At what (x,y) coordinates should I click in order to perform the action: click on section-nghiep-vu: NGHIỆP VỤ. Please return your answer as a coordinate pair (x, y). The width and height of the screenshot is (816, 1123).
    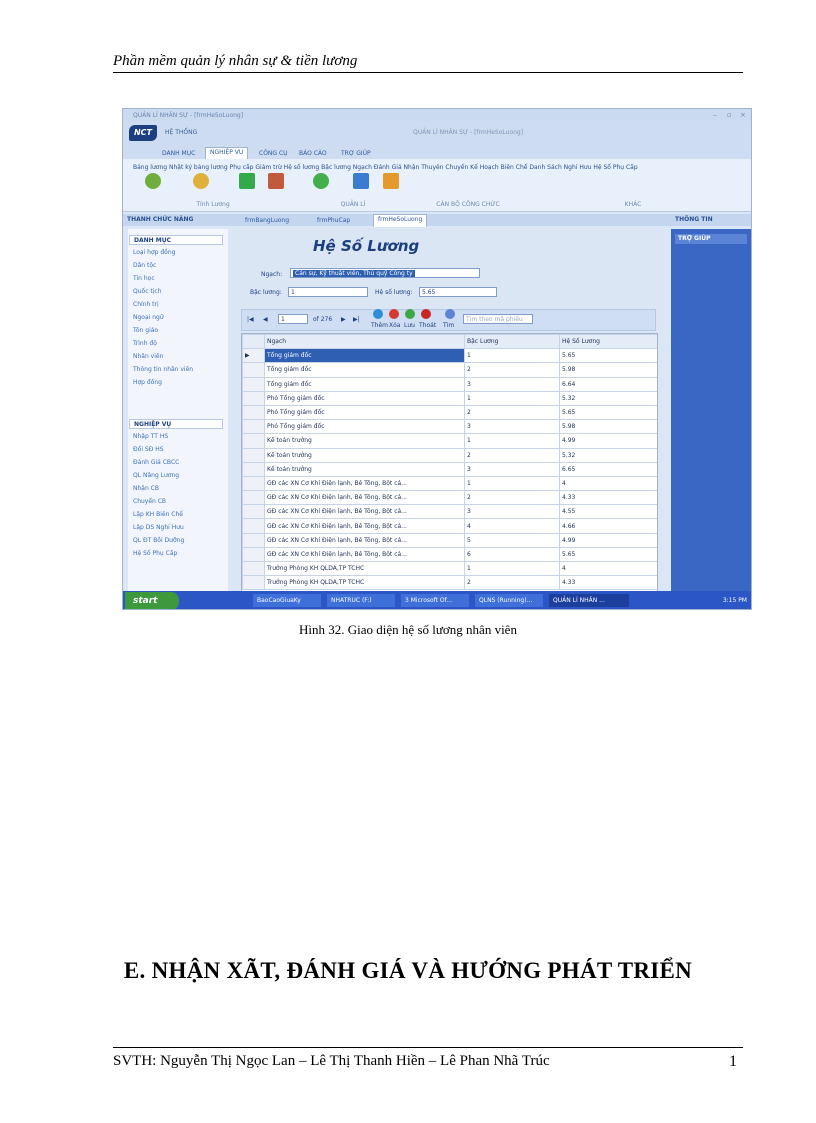
    Looking at the image, I should click on (176, 424).